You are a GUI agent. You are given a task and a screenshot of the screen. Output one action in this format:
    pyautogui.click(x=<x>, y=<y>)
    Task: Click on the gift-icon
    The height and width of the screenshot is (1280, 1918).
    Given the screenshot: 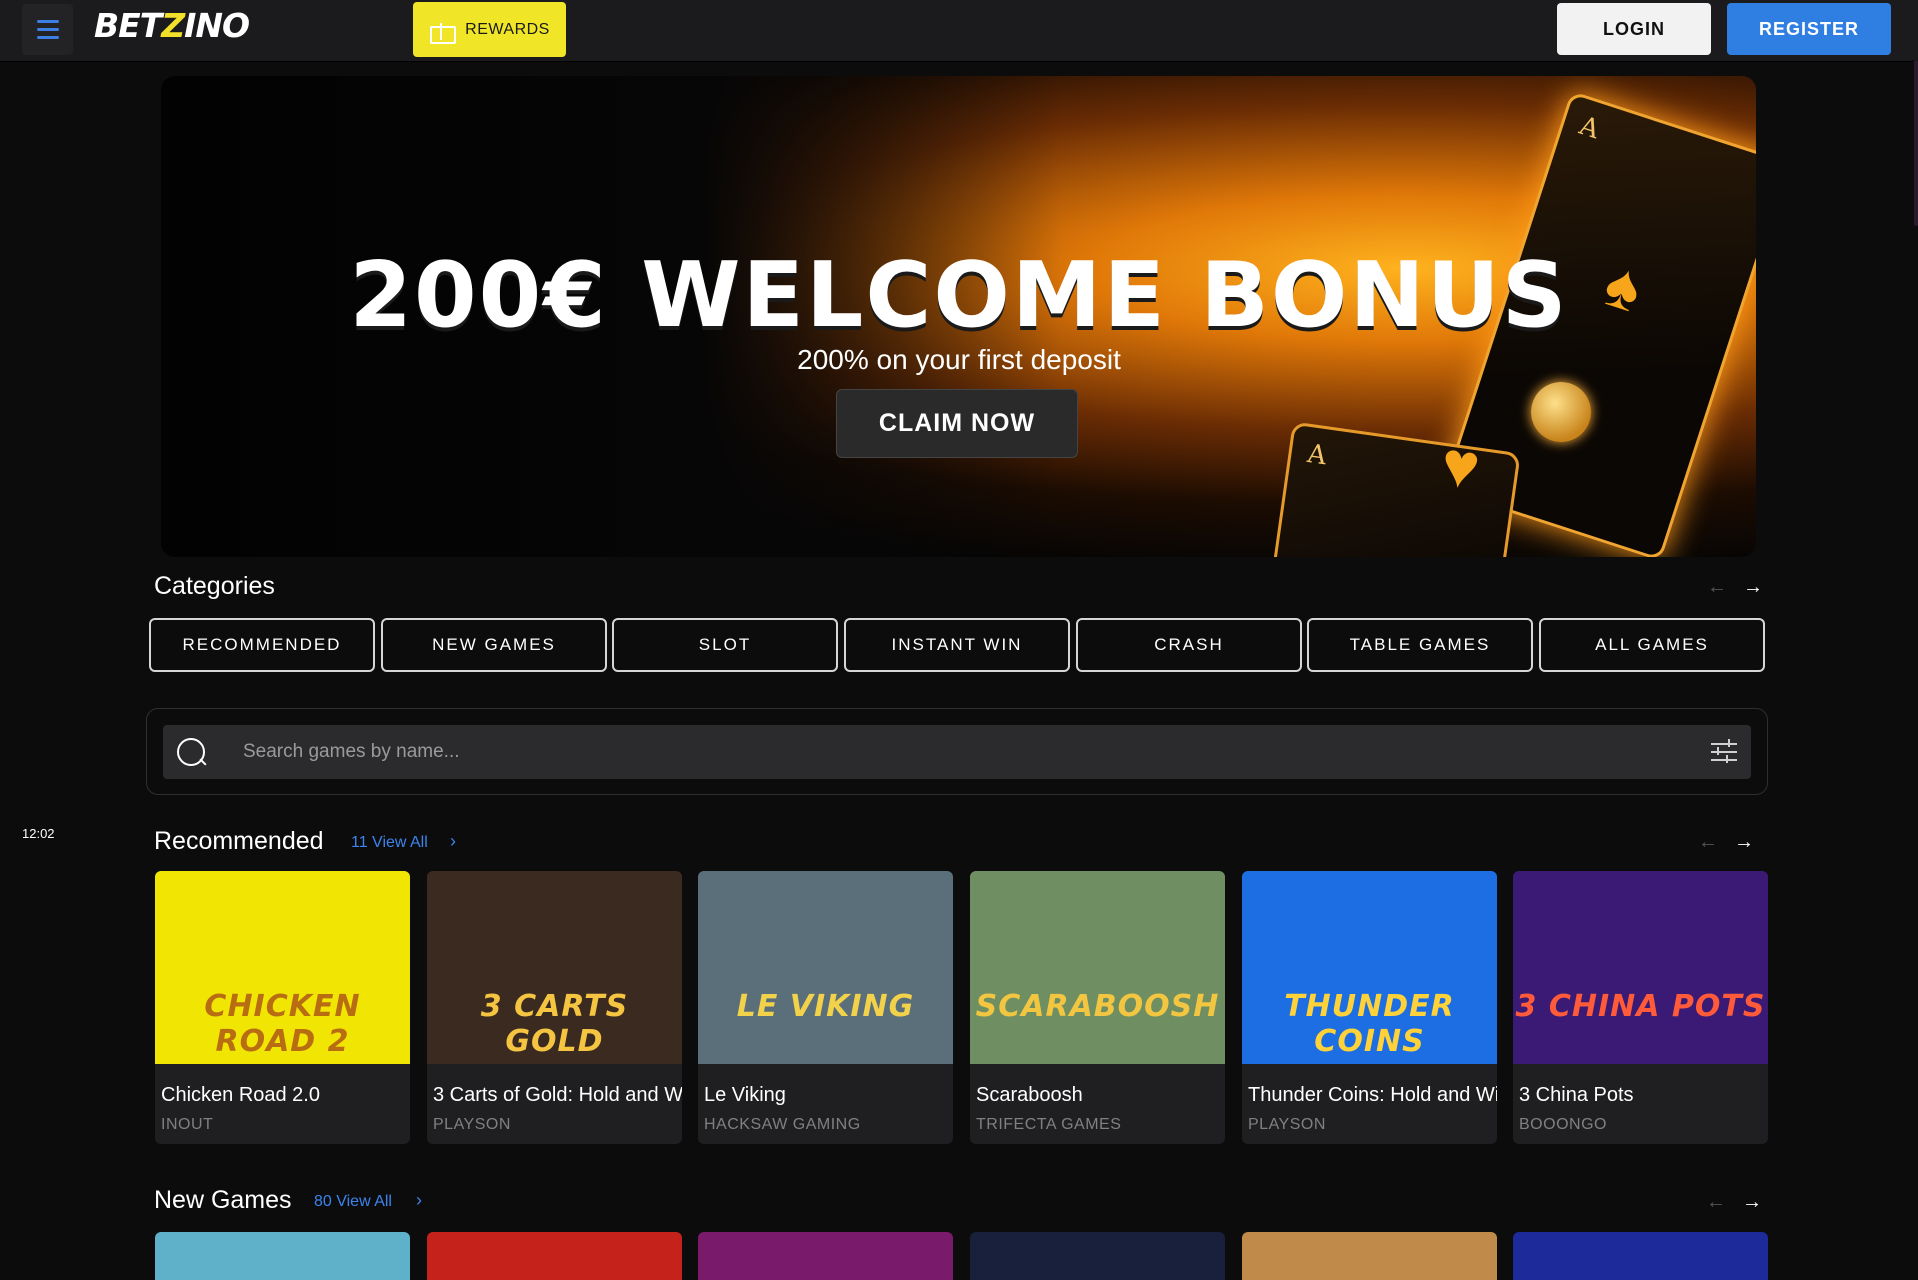 What is the action you would take?
    pyautogui.click(x=443, y=31)
    